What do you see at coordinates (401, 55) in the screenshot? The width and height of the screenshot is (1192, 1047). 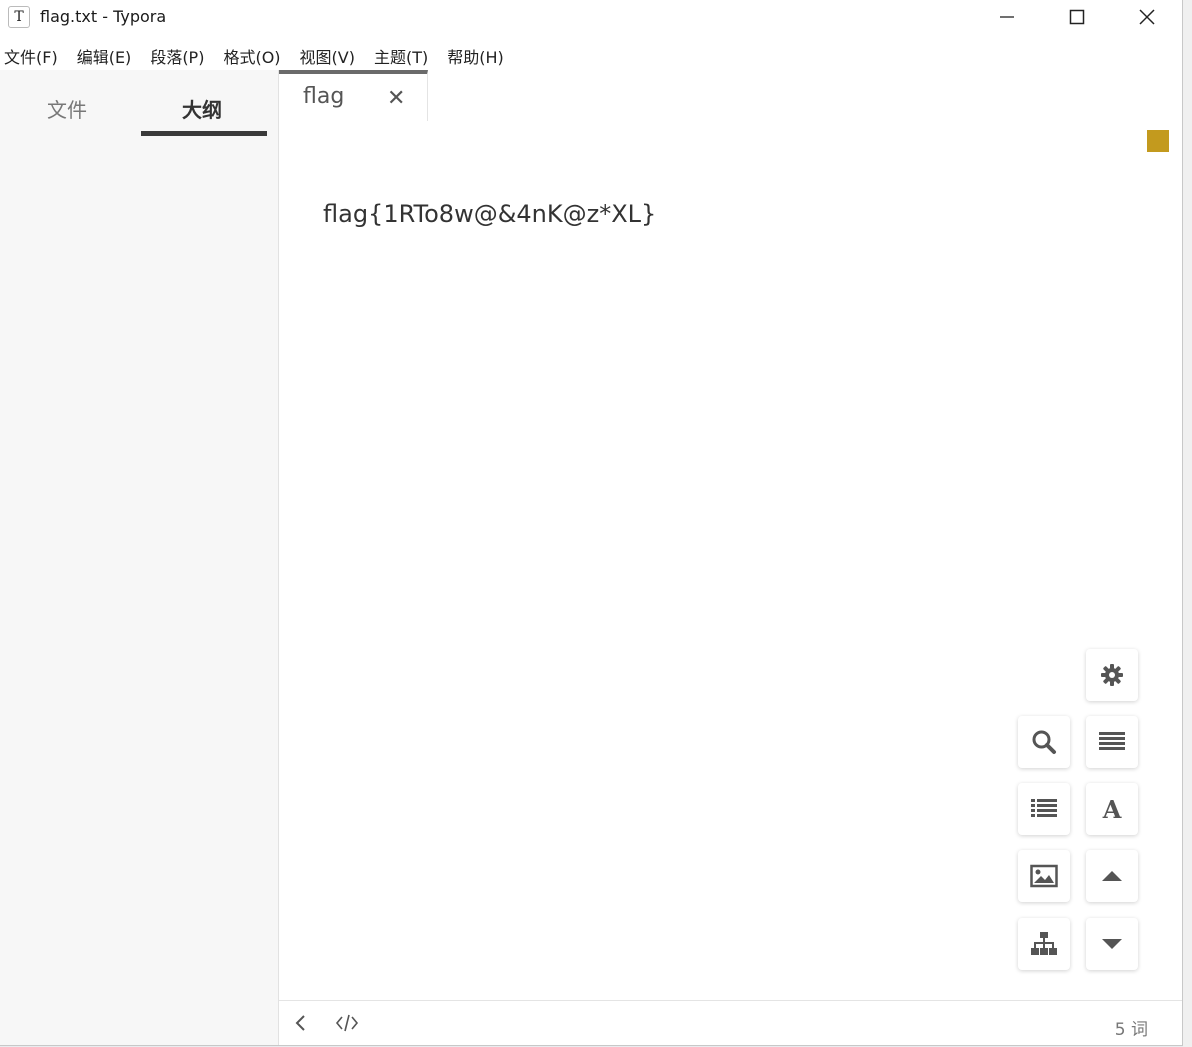 I see `menu-theme: 主题(T)` at bounding box center [401, 55].